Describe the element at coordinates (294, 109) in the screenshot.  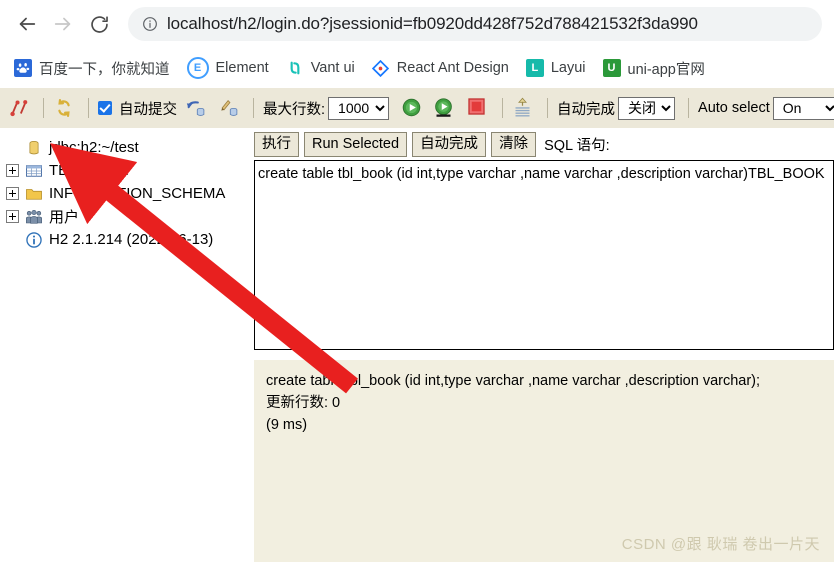
I see `maxrows-label: 最大行数:` at that location.